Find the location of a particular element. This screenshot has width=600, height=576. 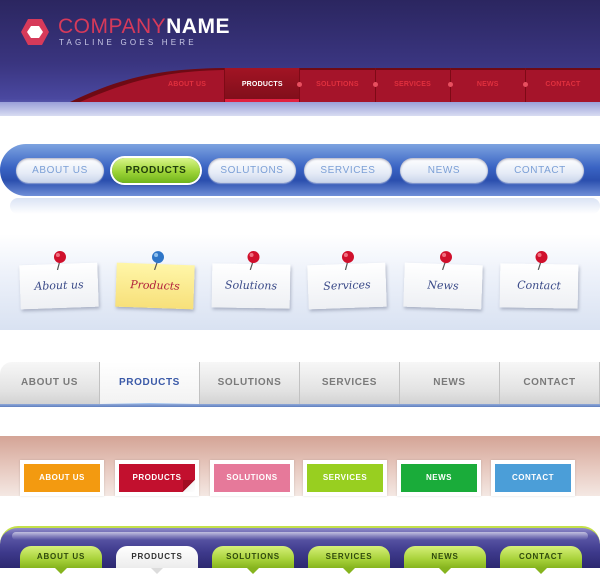

green-tab-contact: CONTACT is located at coordinates (541, 560).